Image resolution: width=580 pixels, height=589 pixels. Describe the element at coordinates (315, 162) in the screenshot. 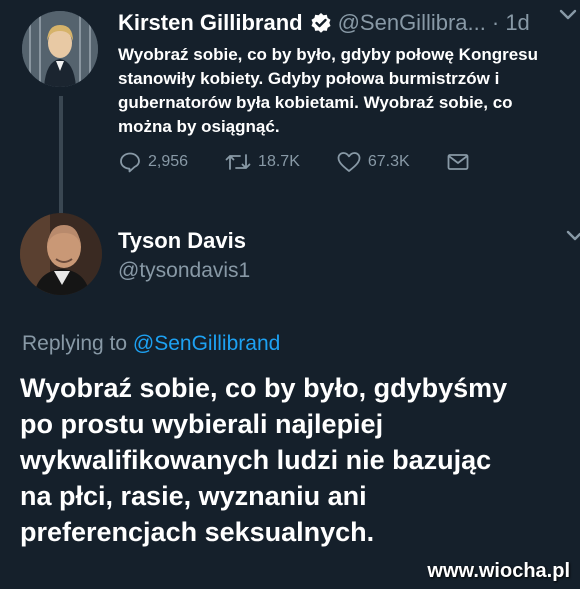

I see `tweet1-actions: 2,956 18.7K 67.3K` at that location.